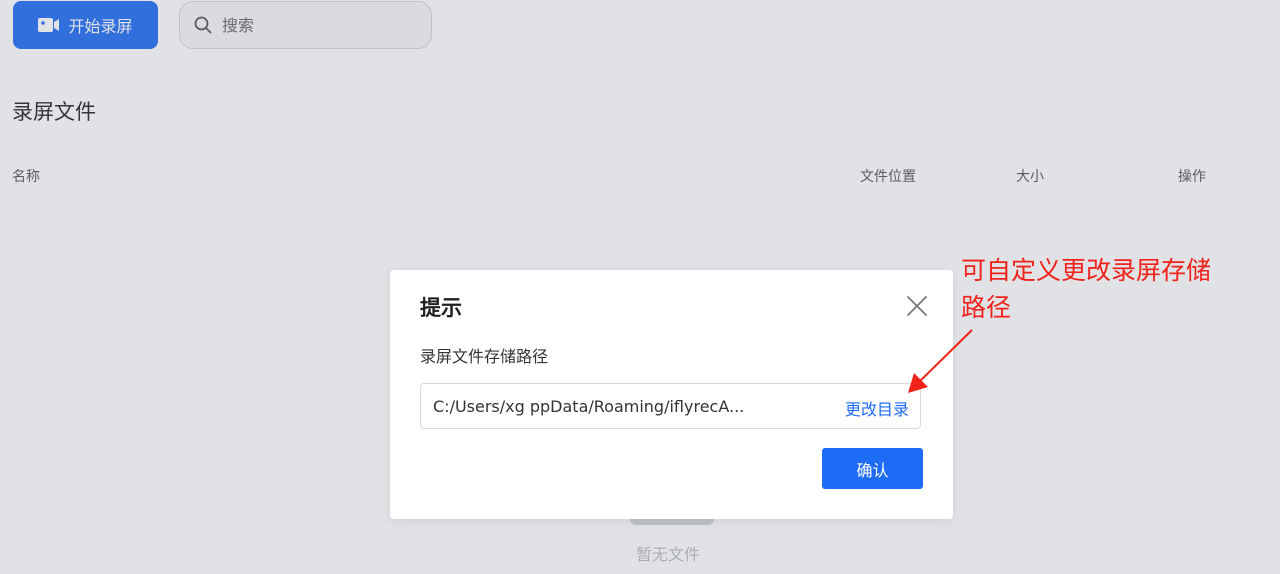 This screenshot has height=574, width=1280. What do you see at coordinates (940, 361) in the screenshot?
I see `annotation-arrow-icon` at bounding box center [940, 361].